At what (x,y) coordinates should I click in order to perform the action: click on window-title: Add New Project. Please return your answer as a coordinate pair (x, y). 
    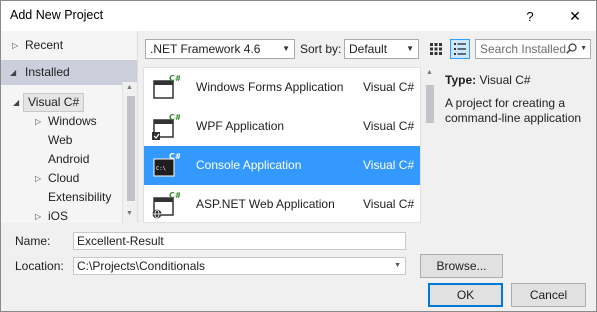
    Looking at the image, I should click on (57, 15).